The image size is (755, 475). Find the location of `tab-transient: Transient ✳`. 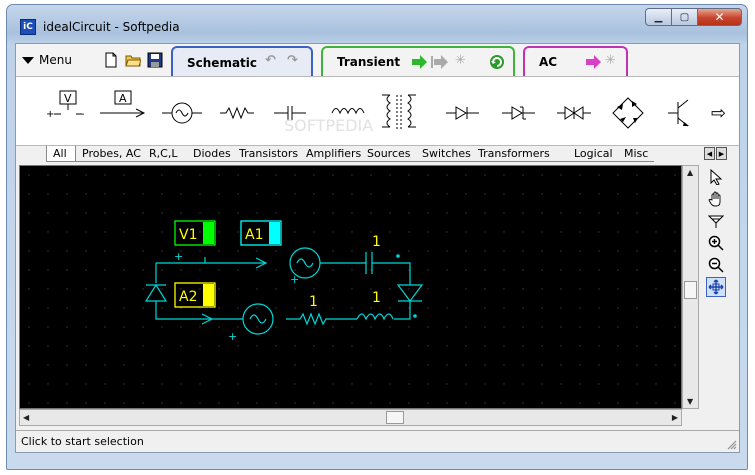

tab-transient: Transient ✳ is located at coordinates (418, 61).